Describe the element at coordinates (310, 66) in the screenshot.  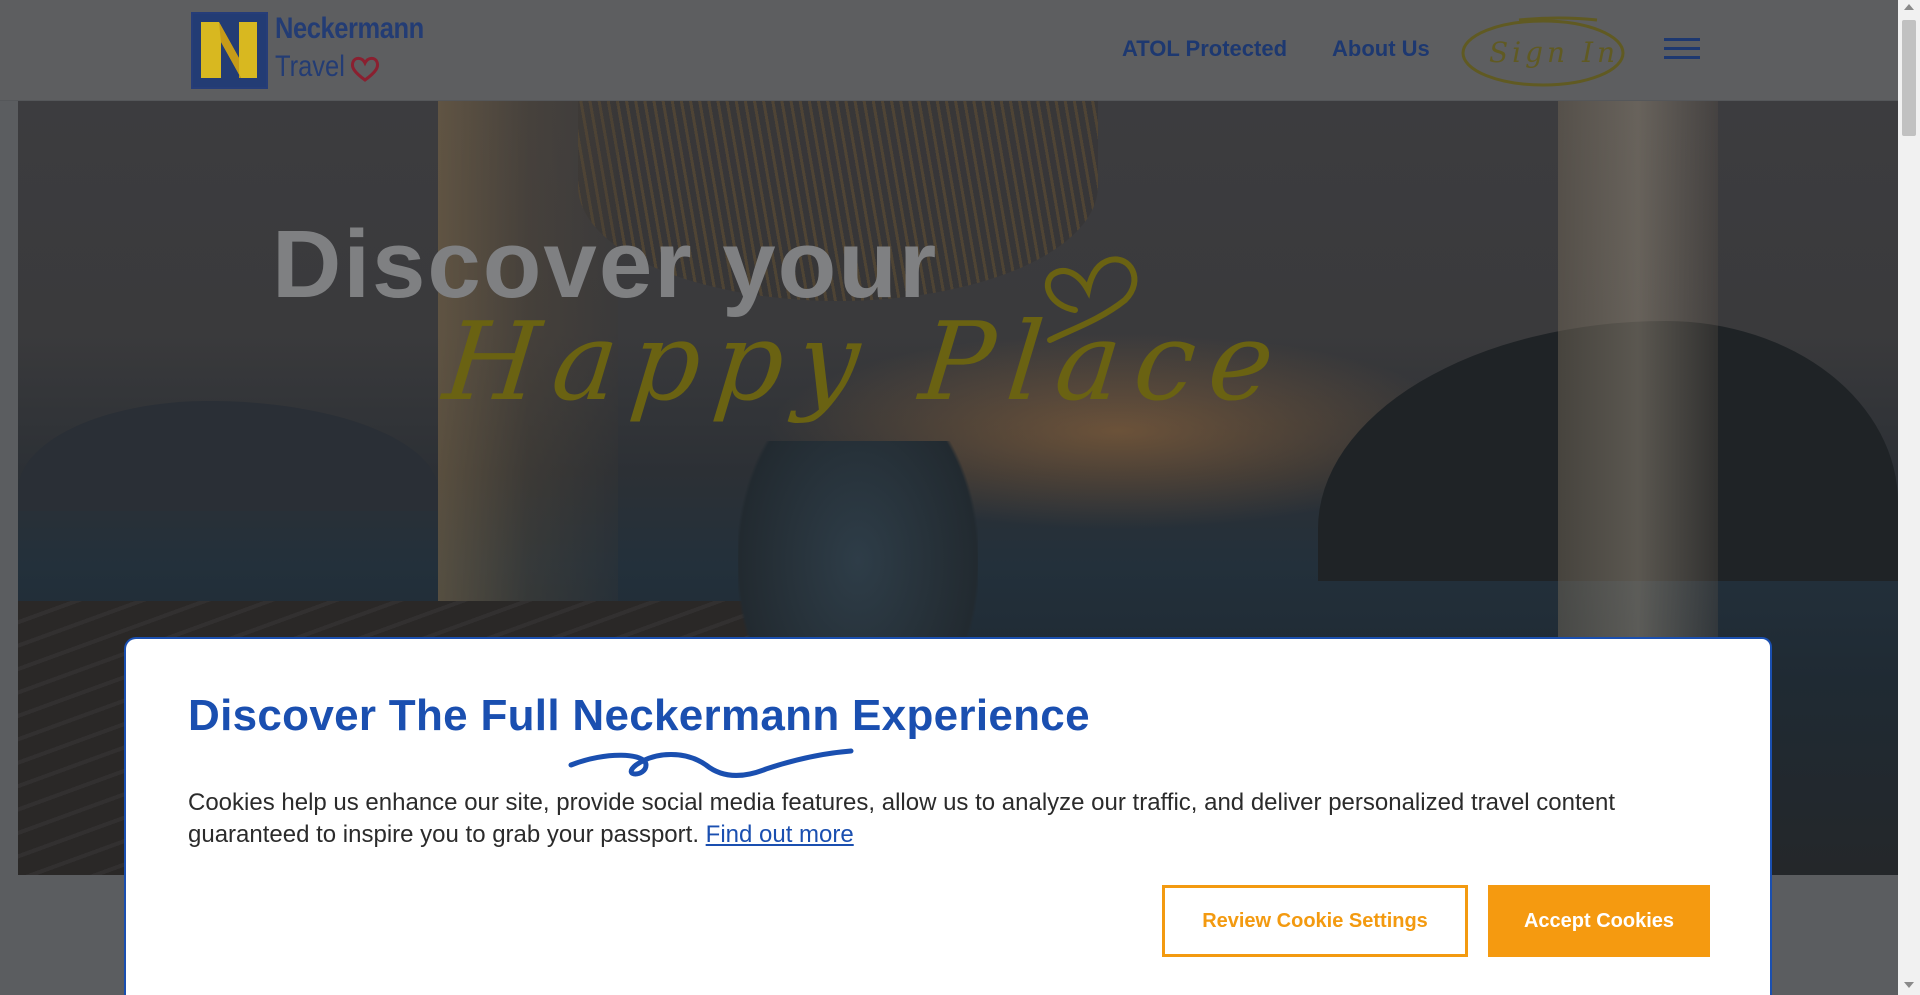
I see `logo-text-line2: Travel` at that location.